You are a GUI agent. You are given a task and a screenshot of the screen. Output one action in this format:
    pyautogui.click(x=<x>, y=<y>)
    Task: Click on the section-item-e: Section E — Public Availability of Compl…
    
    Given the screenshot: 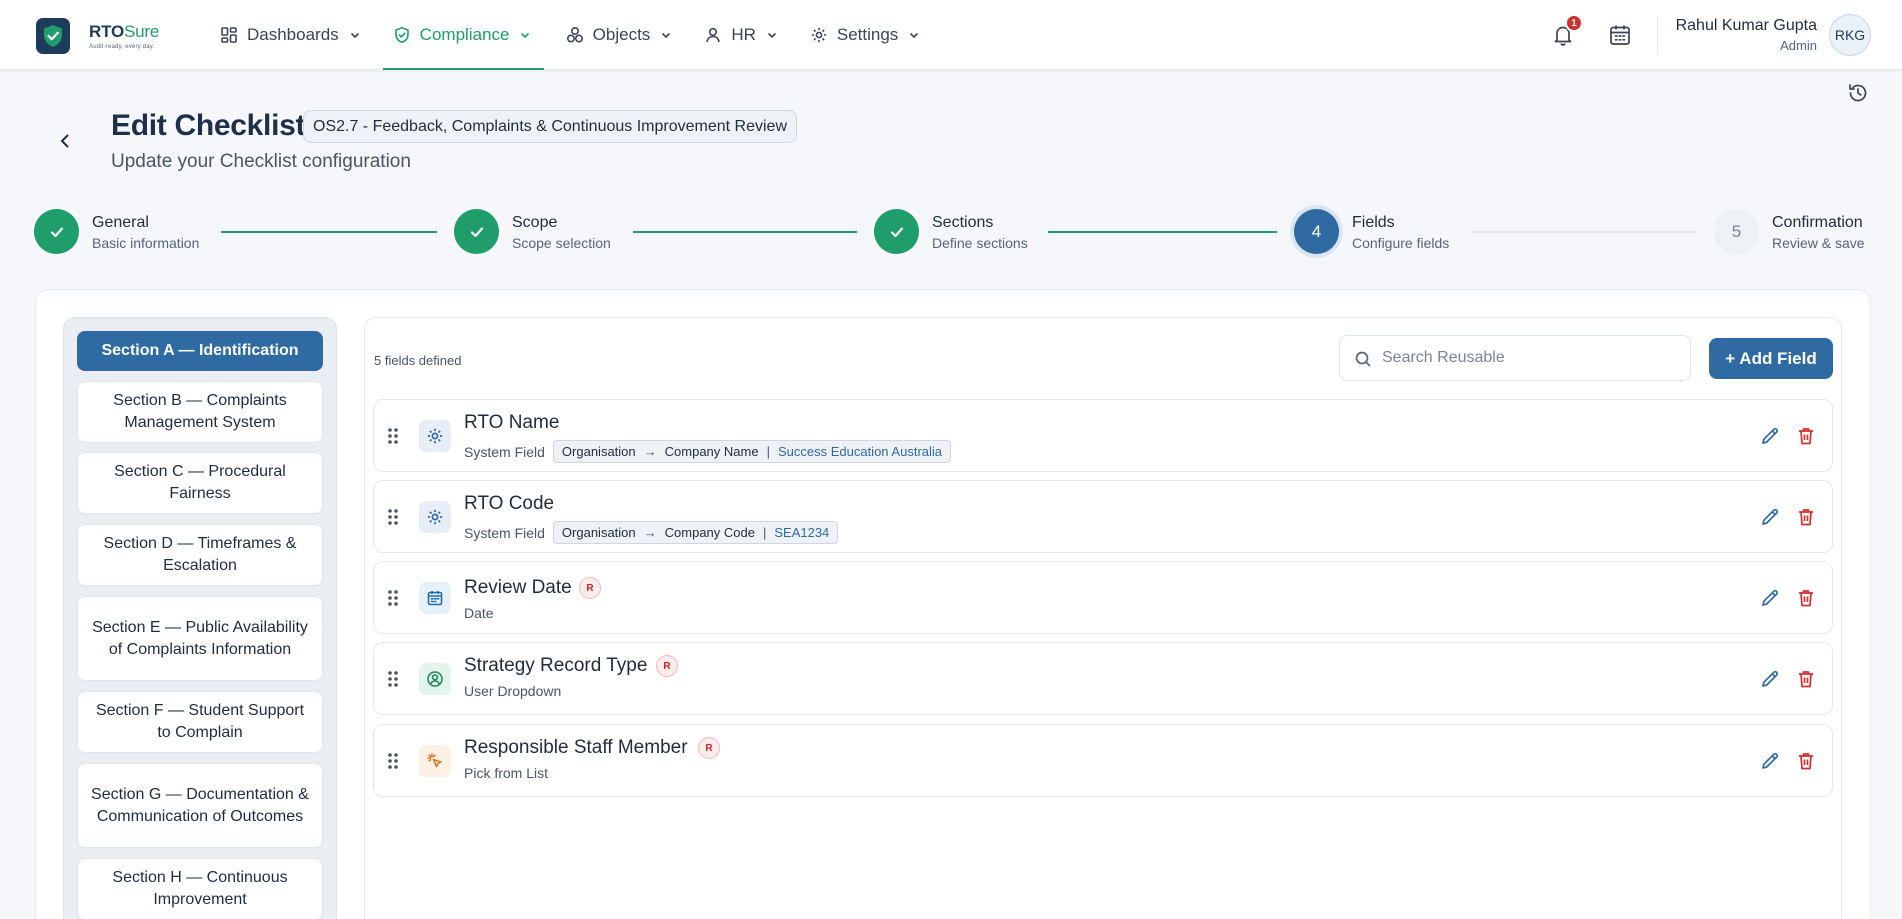 What is the action you would take?
    pyautogui.click(x=200, y=638)
    